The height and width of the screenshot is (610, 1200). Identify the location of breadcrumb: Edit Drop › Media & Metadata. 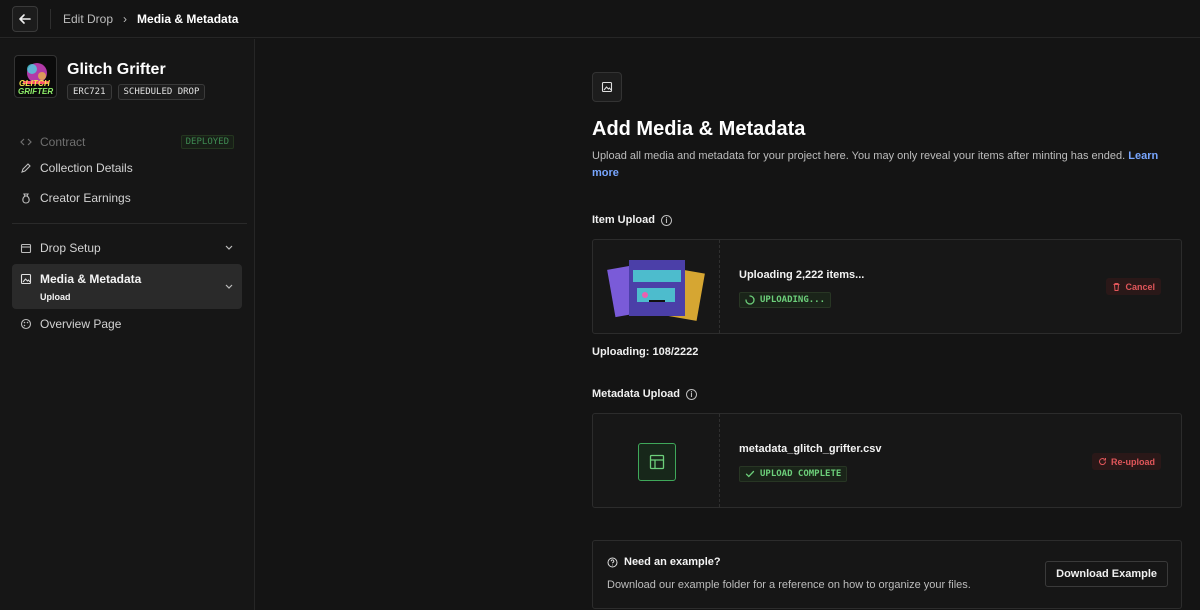
(150, 19).